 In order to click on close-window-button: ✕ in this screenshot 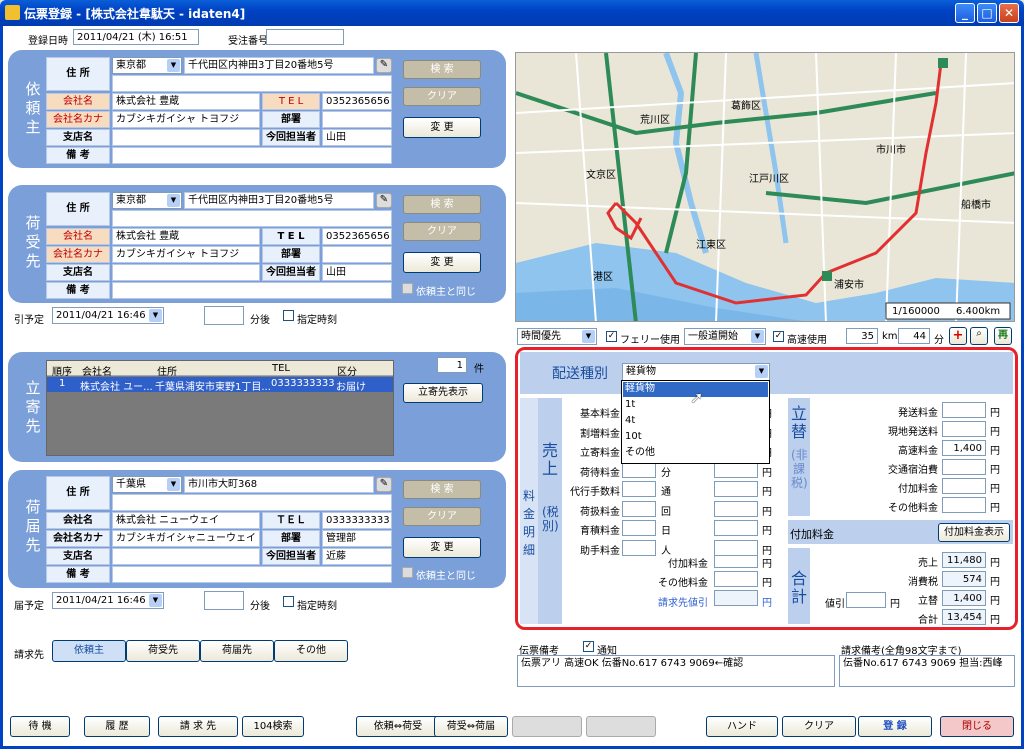, I will do `click(1009, 13)`.